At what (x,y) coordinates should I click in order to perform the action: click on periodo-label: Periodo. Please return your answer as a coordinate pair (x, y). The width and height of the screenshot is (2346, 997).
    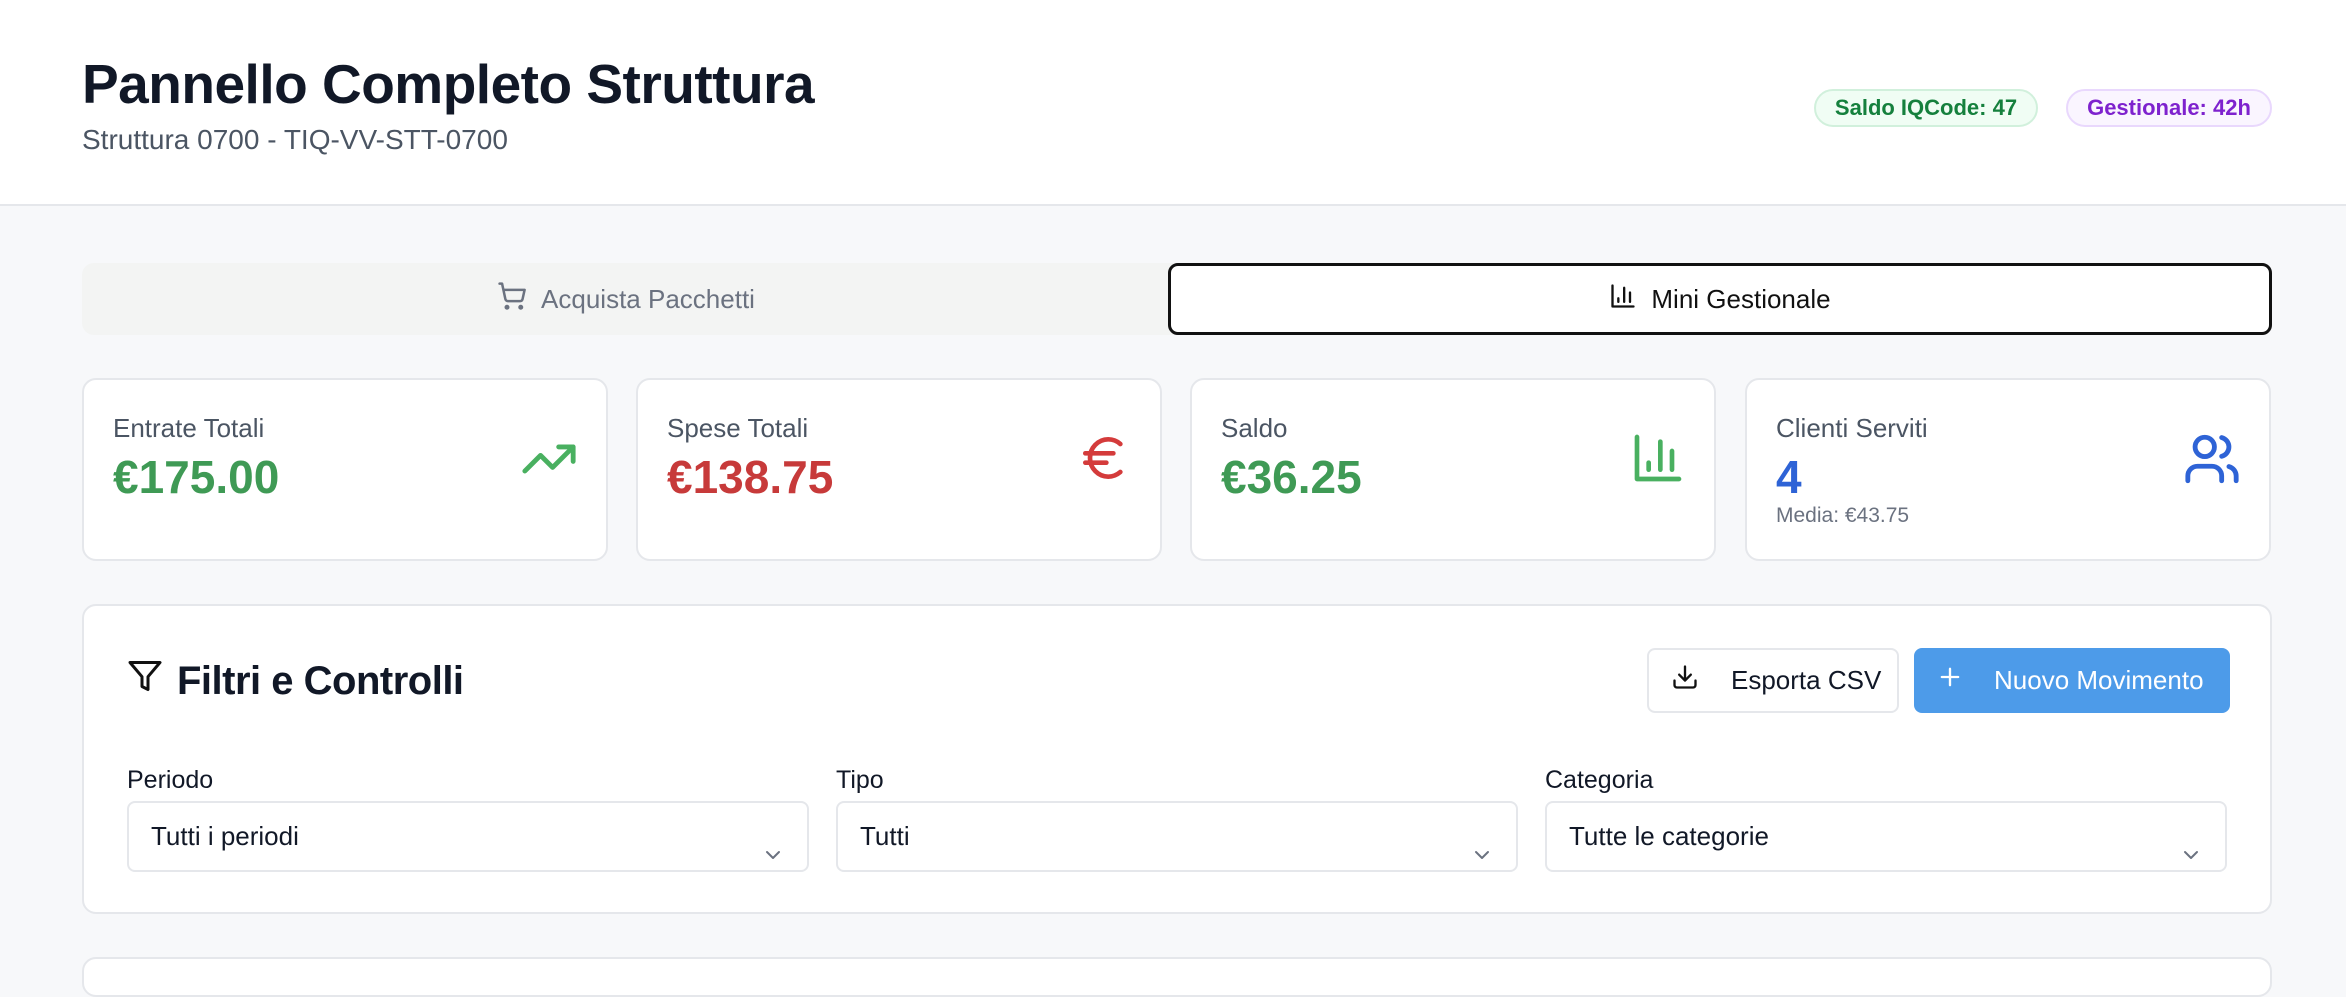
    Looking at the image, I should click on (170, 780).